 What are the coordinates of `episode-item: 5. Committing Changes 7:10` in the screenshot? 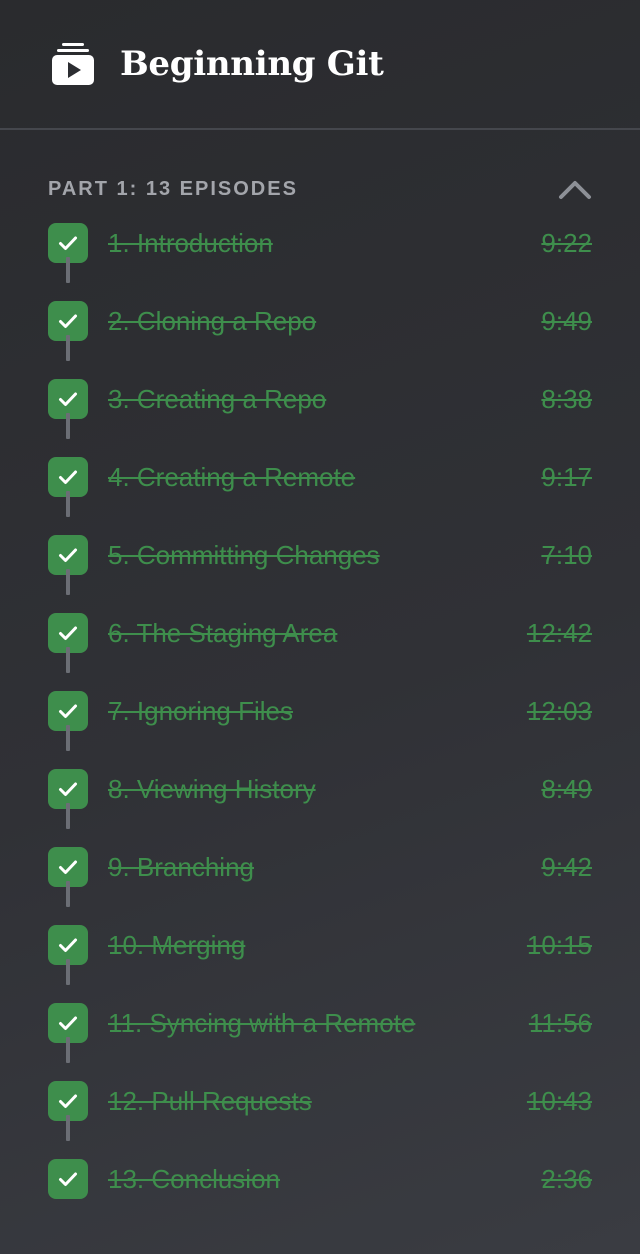 It's located at (320, 555).